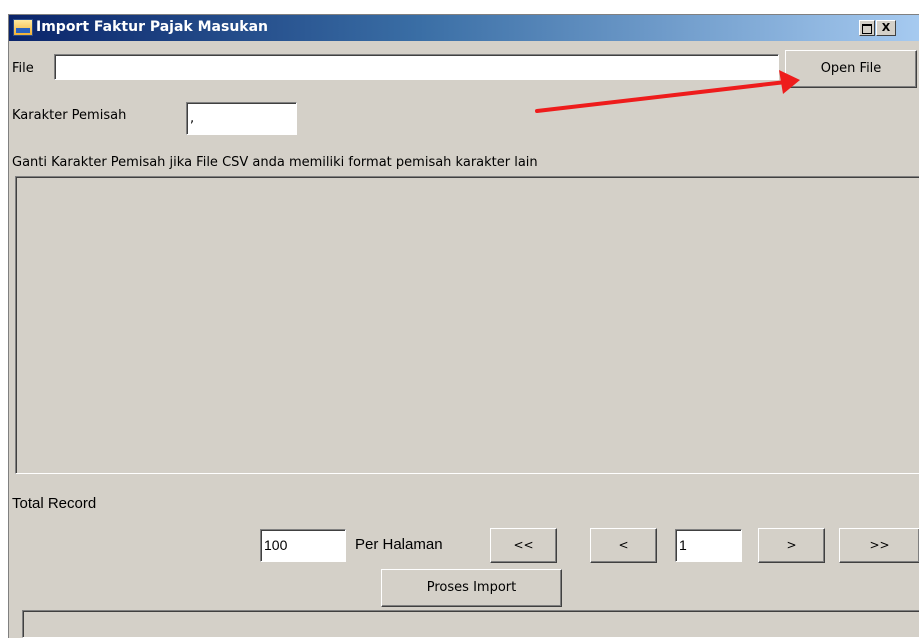 Image resolution: width=919 pixels, height=638 pixels. I want to click on per-page-label: Per Halaman, so click(399, 544).